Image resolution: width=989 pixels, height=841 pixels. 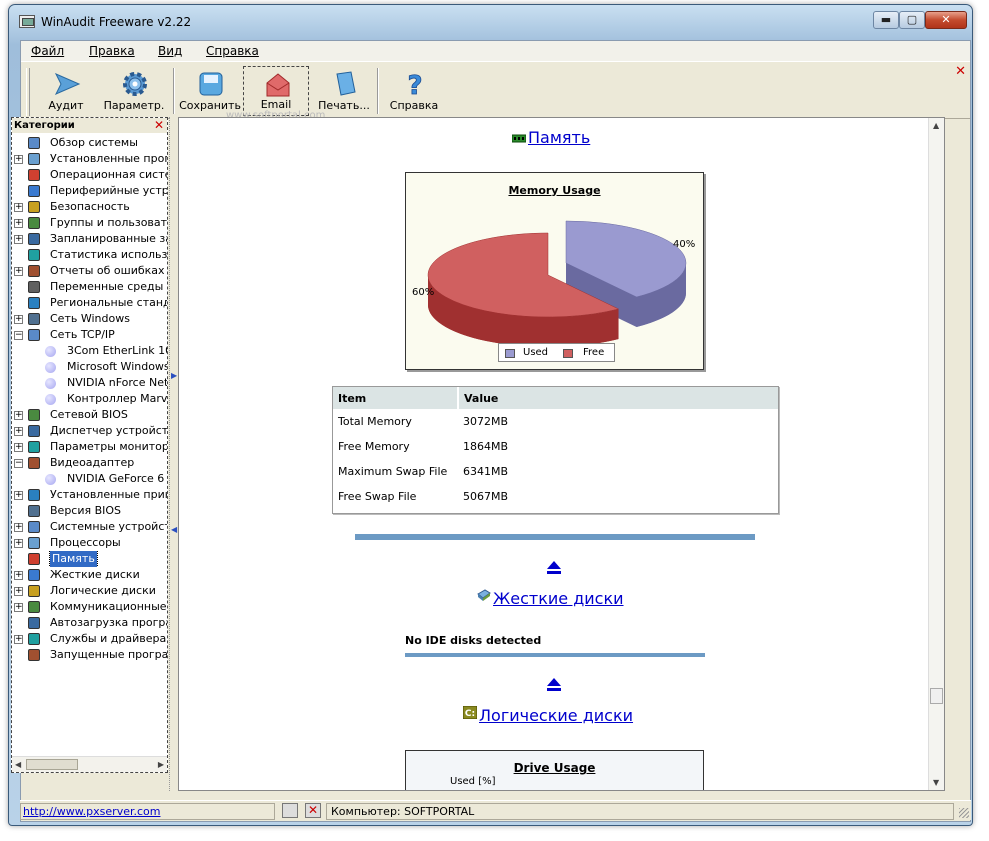 I want to click on category-item: + Установленные программы, so click(x=89, y=159).